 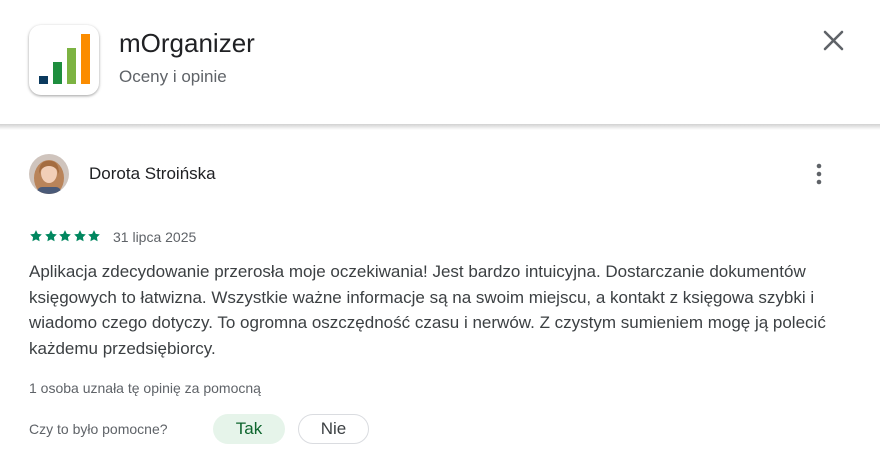 I want to click on app-title: mOrganizer, so click(x=187, y=43).